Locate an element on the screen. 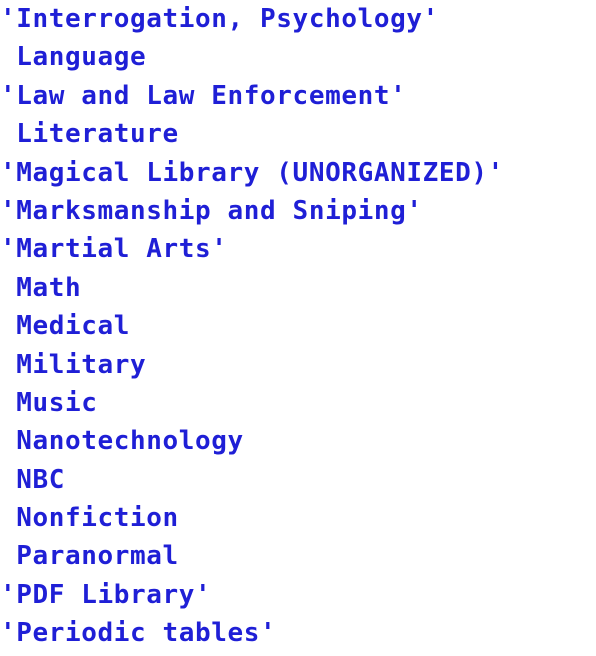  directory-entry: Music is located at coordinates (298, 403).